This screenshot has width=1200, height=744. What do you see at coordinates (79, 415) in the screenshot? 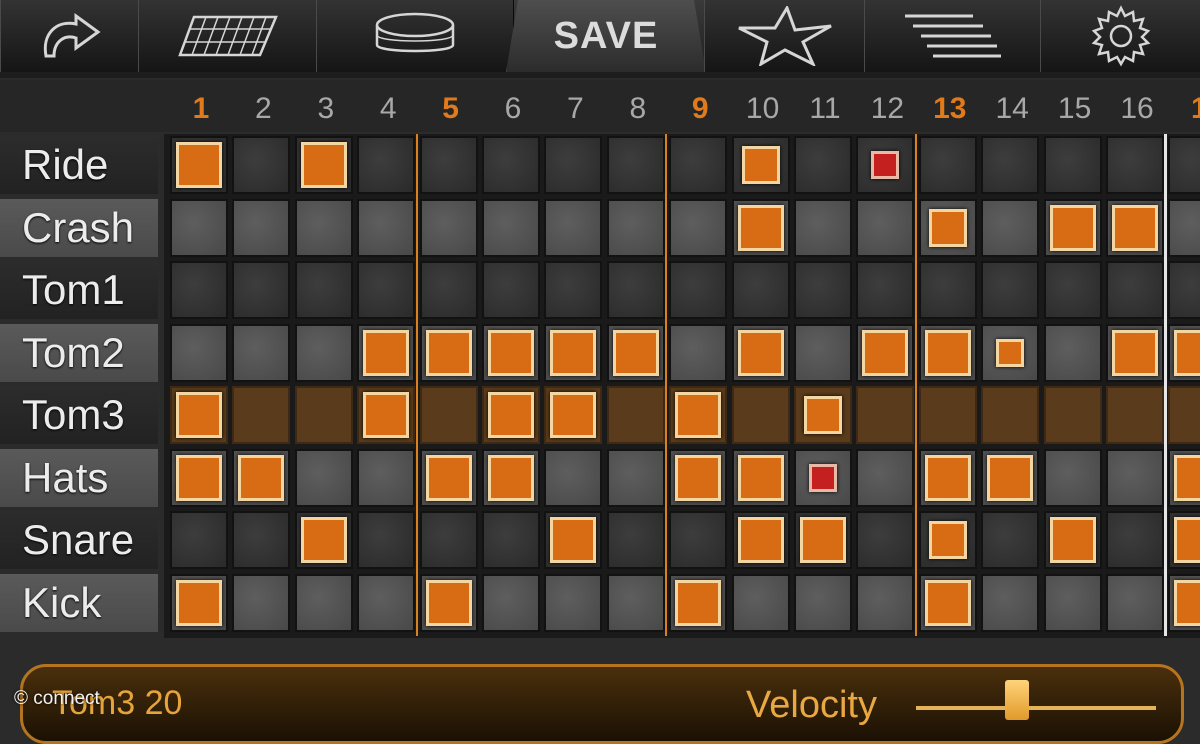
I see `track-label-tom3: Tom3` at bounding box center [79, 415].